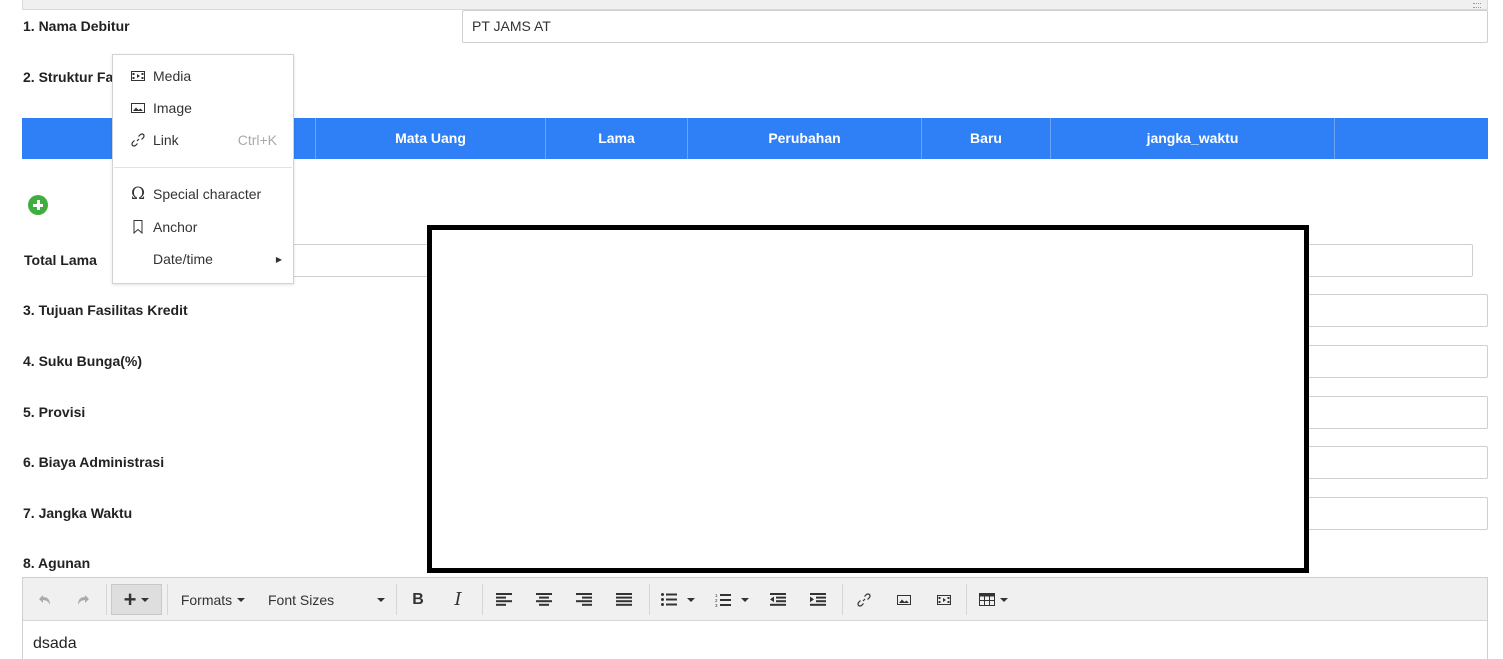  I want to click on previous-editor-statusbar, so click(755, 5).